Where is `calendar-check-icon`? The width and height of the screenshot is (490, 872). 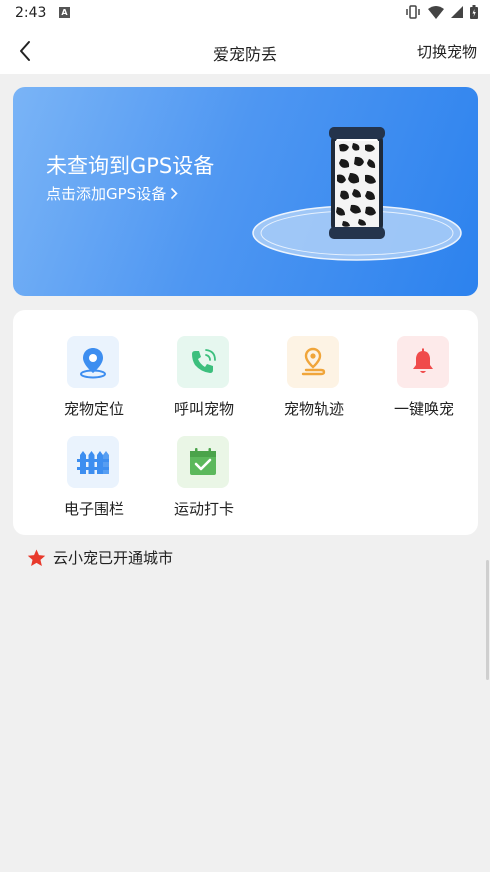
calendar-check-icon is located at coordinates (203, 462).